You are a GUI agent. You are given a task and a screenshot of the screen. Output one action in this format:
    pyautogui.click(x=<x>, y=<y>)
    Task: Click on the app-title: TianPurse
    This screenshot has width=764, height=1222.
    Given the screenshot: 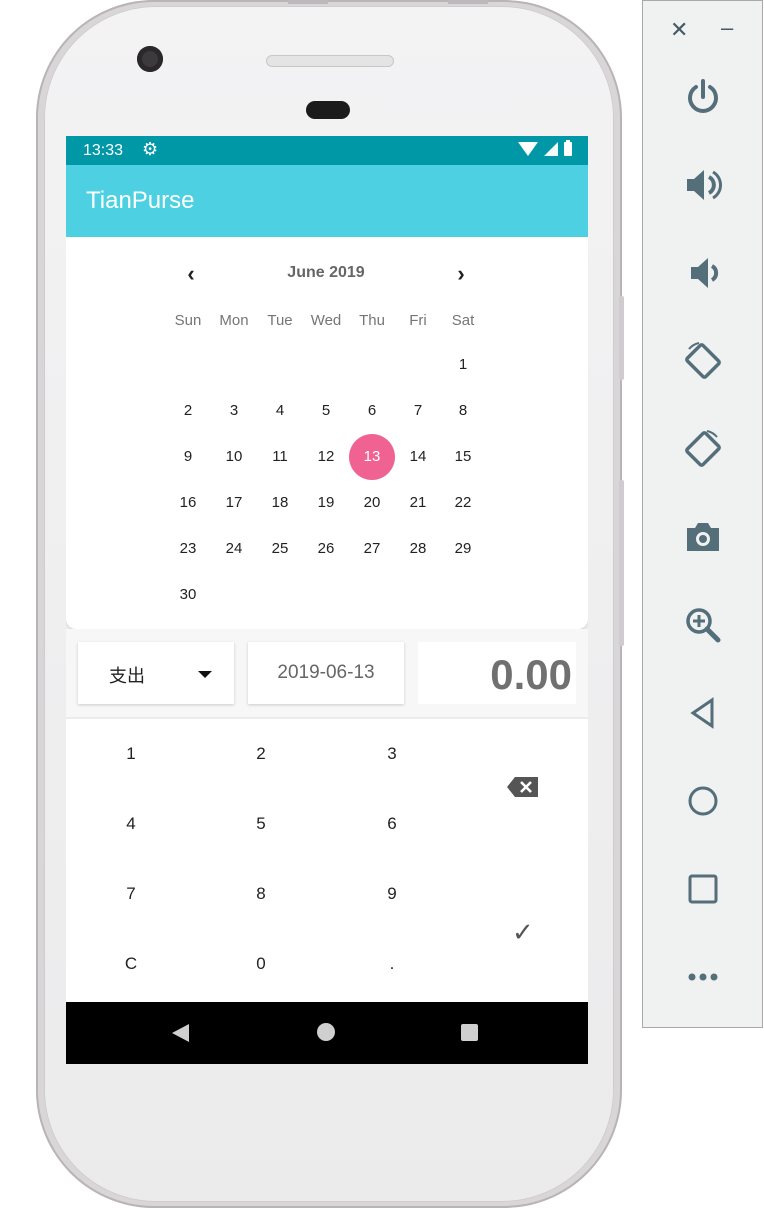 What is the action you would take?
    pyautogui.click(x=140, y=200)
    